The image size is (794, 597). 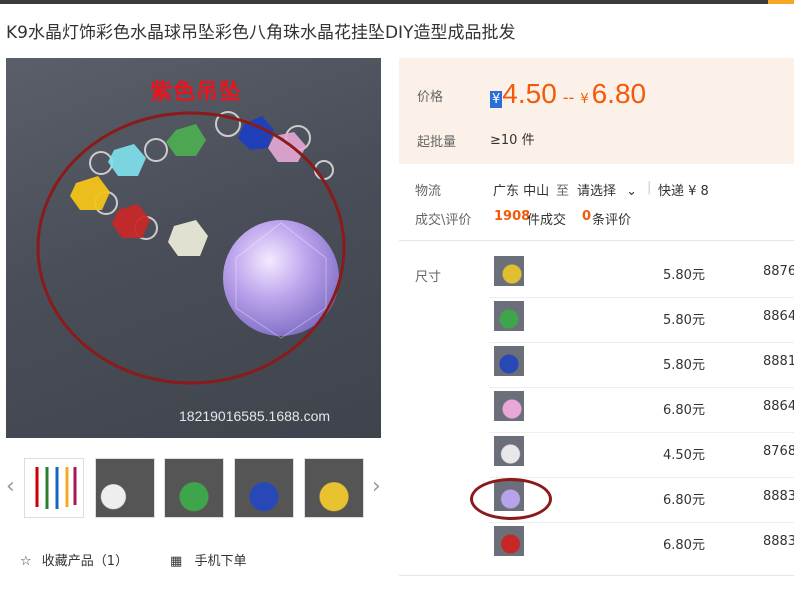 I want to click on product-title: K9水晶灯饰彩色水晶球吊坠彩色八角珠水晶花挂坠DIY造型成品批发, so click(x=261, y=33).